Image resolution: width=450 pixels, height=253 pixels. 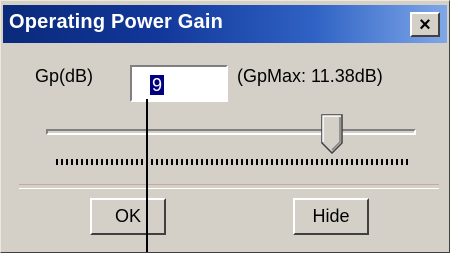 I want to click on ok-button: OK, so click(x=128, y=216).